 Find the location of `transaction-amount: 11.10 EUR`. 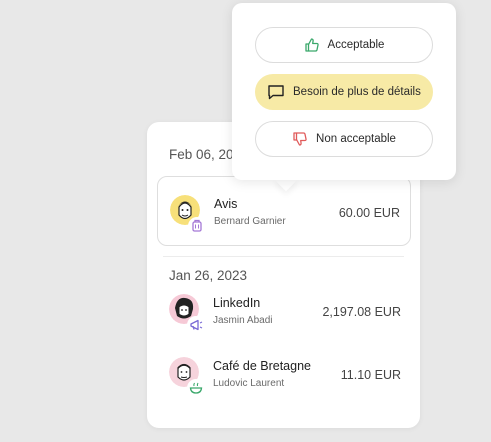

transaction-amount: 11.10 EUR is located at coordinates (370, 375).